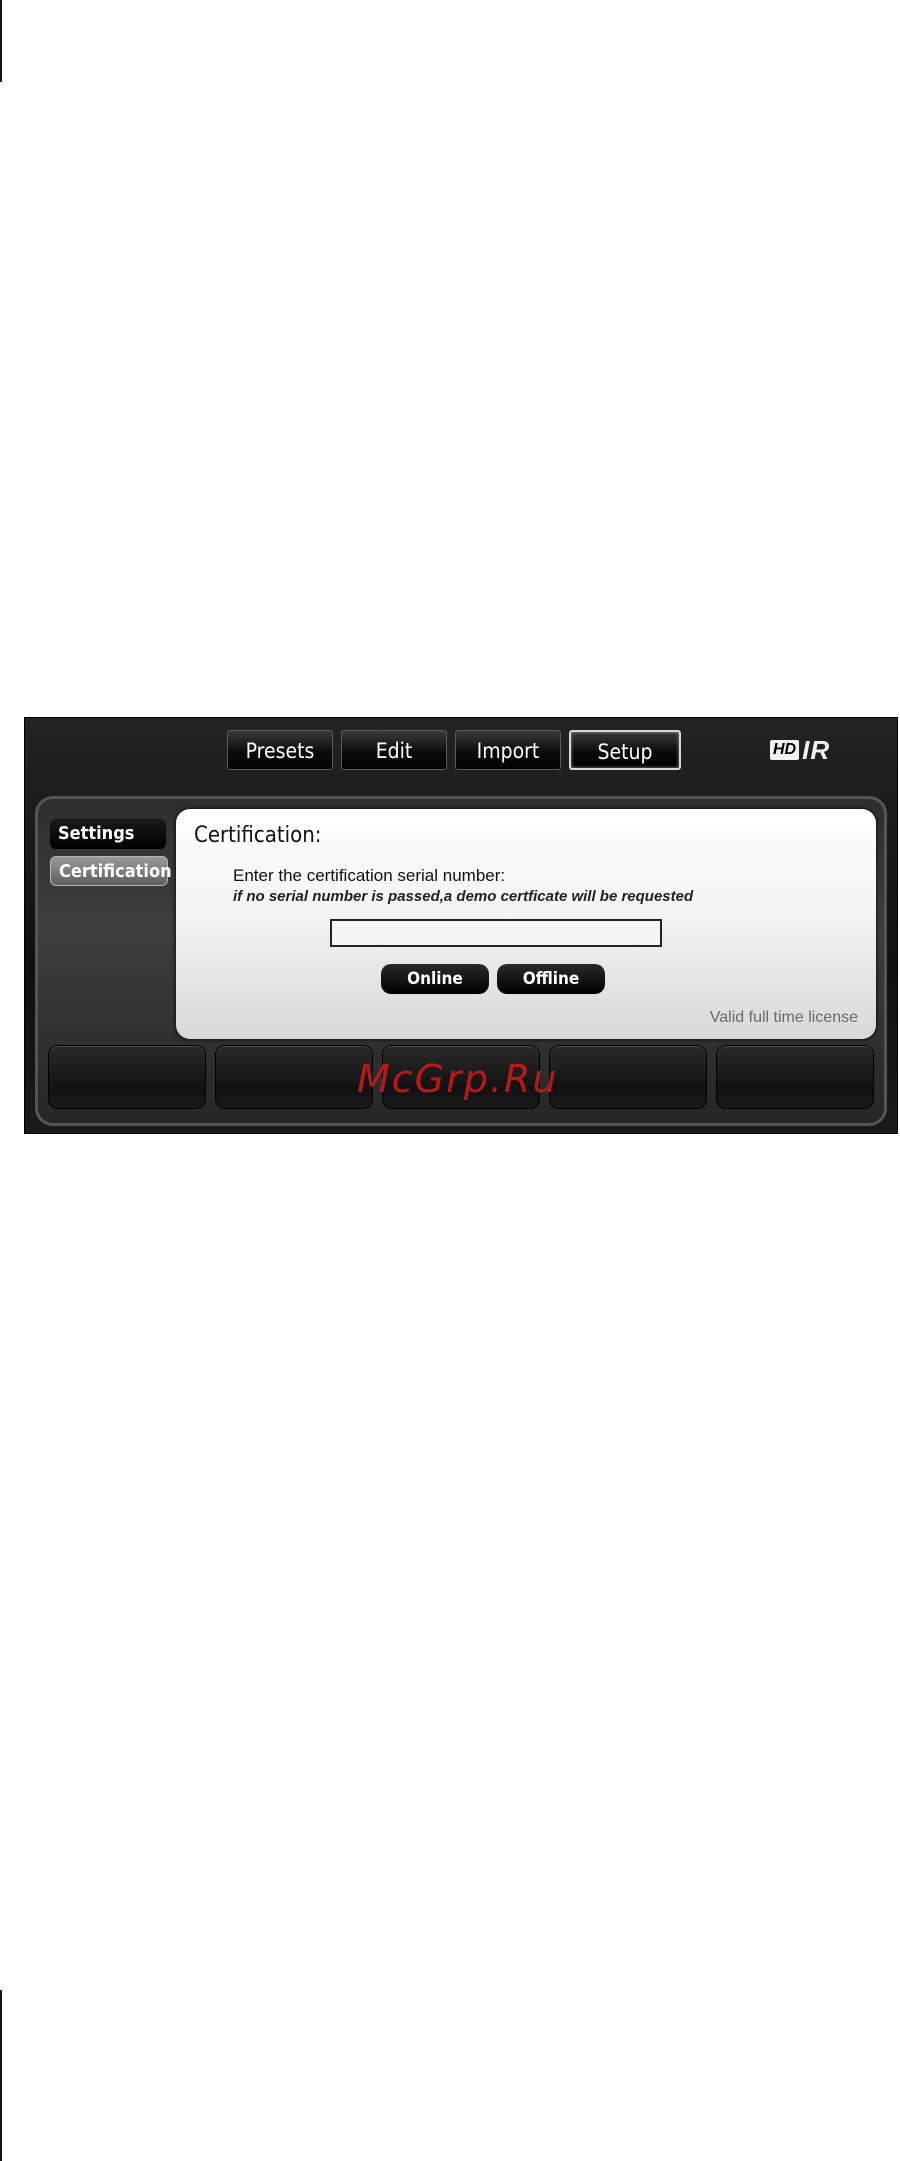  What do you see at coordinates (816, 749) in the screenshot?
I see `brand-ir-text: IR` at bounding box center [816, 749].